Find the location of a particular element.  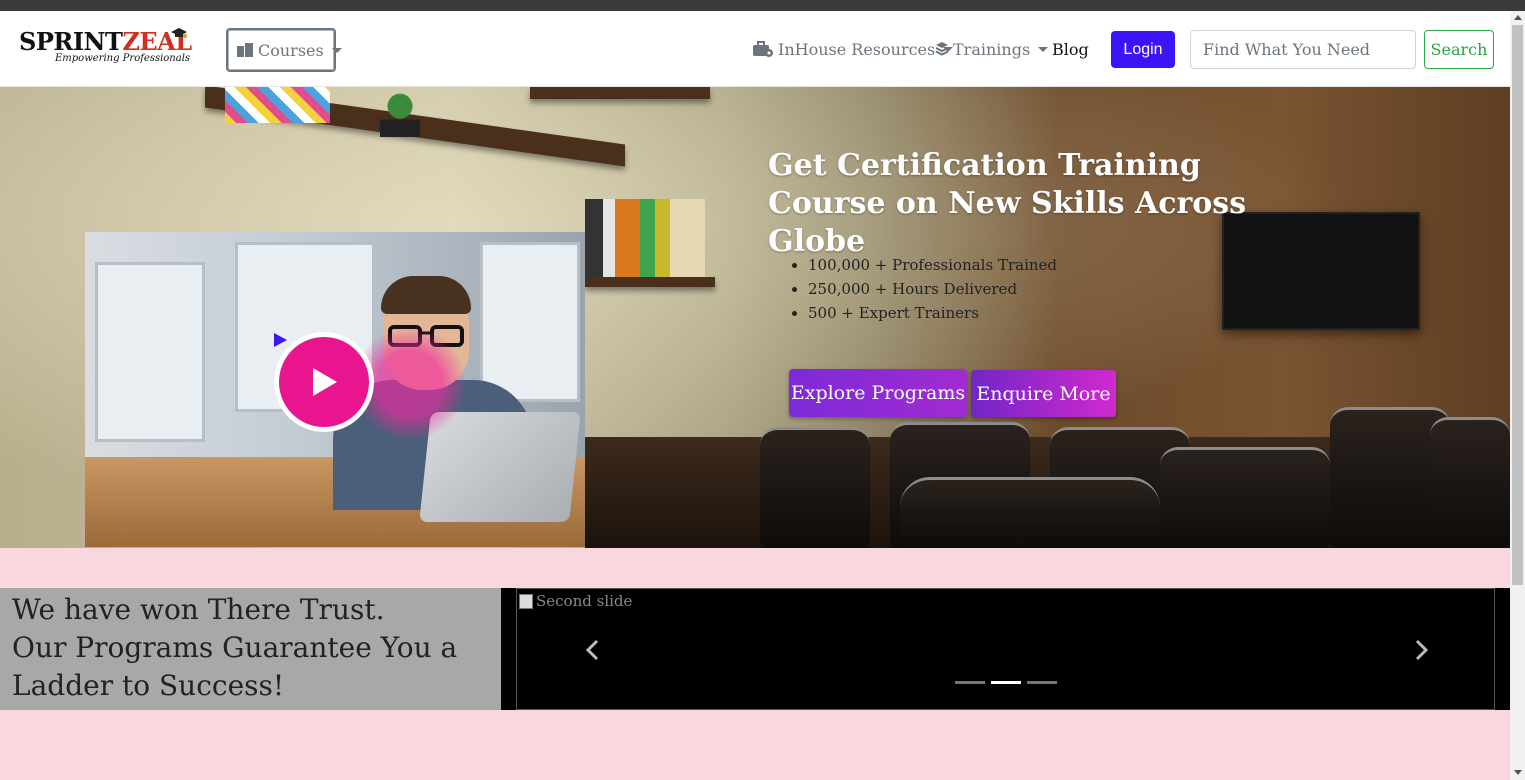

play-icon is located at coordinates (325, 382).